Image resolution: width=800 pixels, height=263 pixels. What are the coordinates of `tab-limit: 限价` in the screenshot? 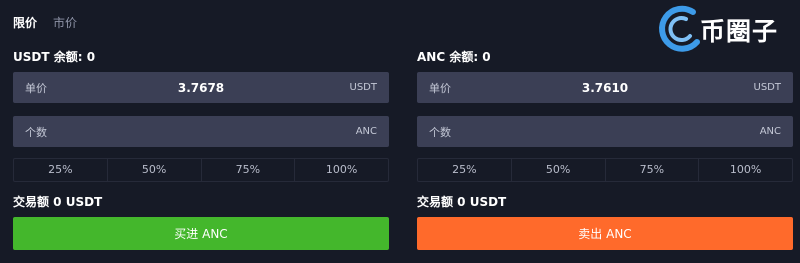 It's located at (25, 22).